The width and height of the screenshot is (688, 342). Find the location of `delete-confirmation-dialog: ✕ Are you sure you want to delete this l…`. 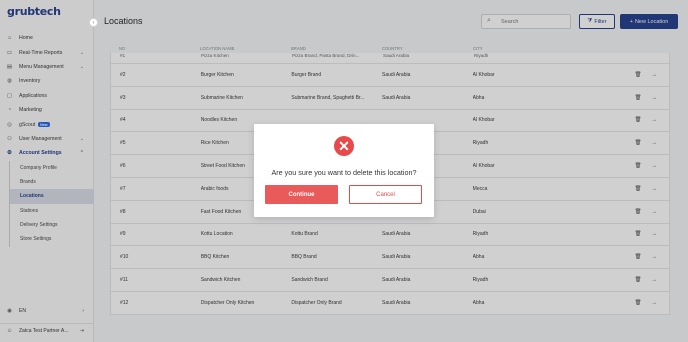

delete-confirmation-dialog: ✕ Are you sure you want to delete this l… is located at coordinates (344, 170).